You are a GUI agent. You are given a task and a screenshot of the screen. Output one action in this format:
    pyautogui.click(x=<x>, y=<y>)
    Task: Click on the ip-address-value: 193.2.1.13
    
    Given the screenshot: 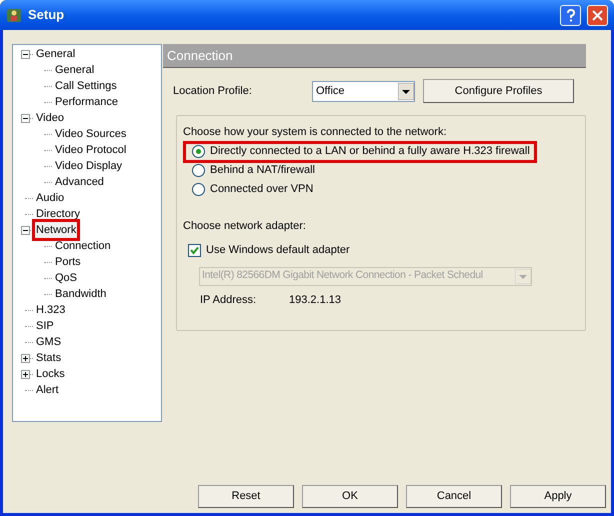 What is the action you would take?
    pyautogui.click(x=315, y=300)
    